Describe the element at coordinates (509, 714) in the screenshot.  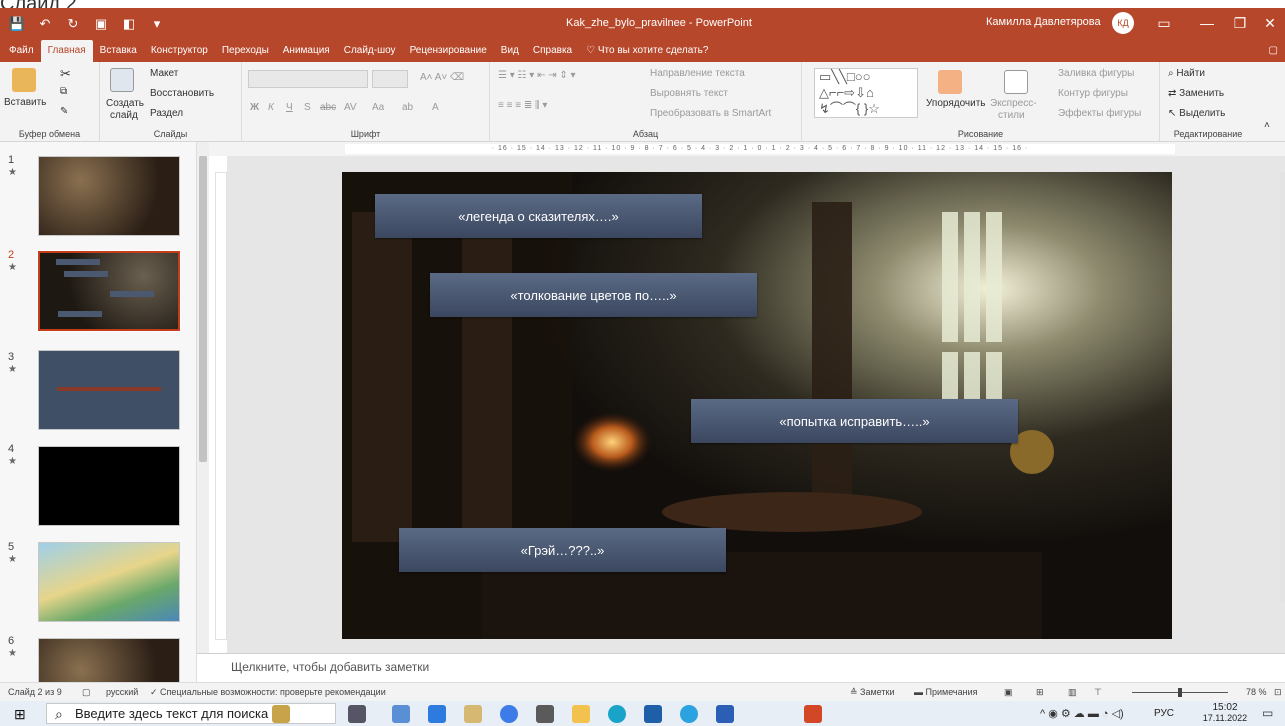
I see `messenger-icon` at that location.